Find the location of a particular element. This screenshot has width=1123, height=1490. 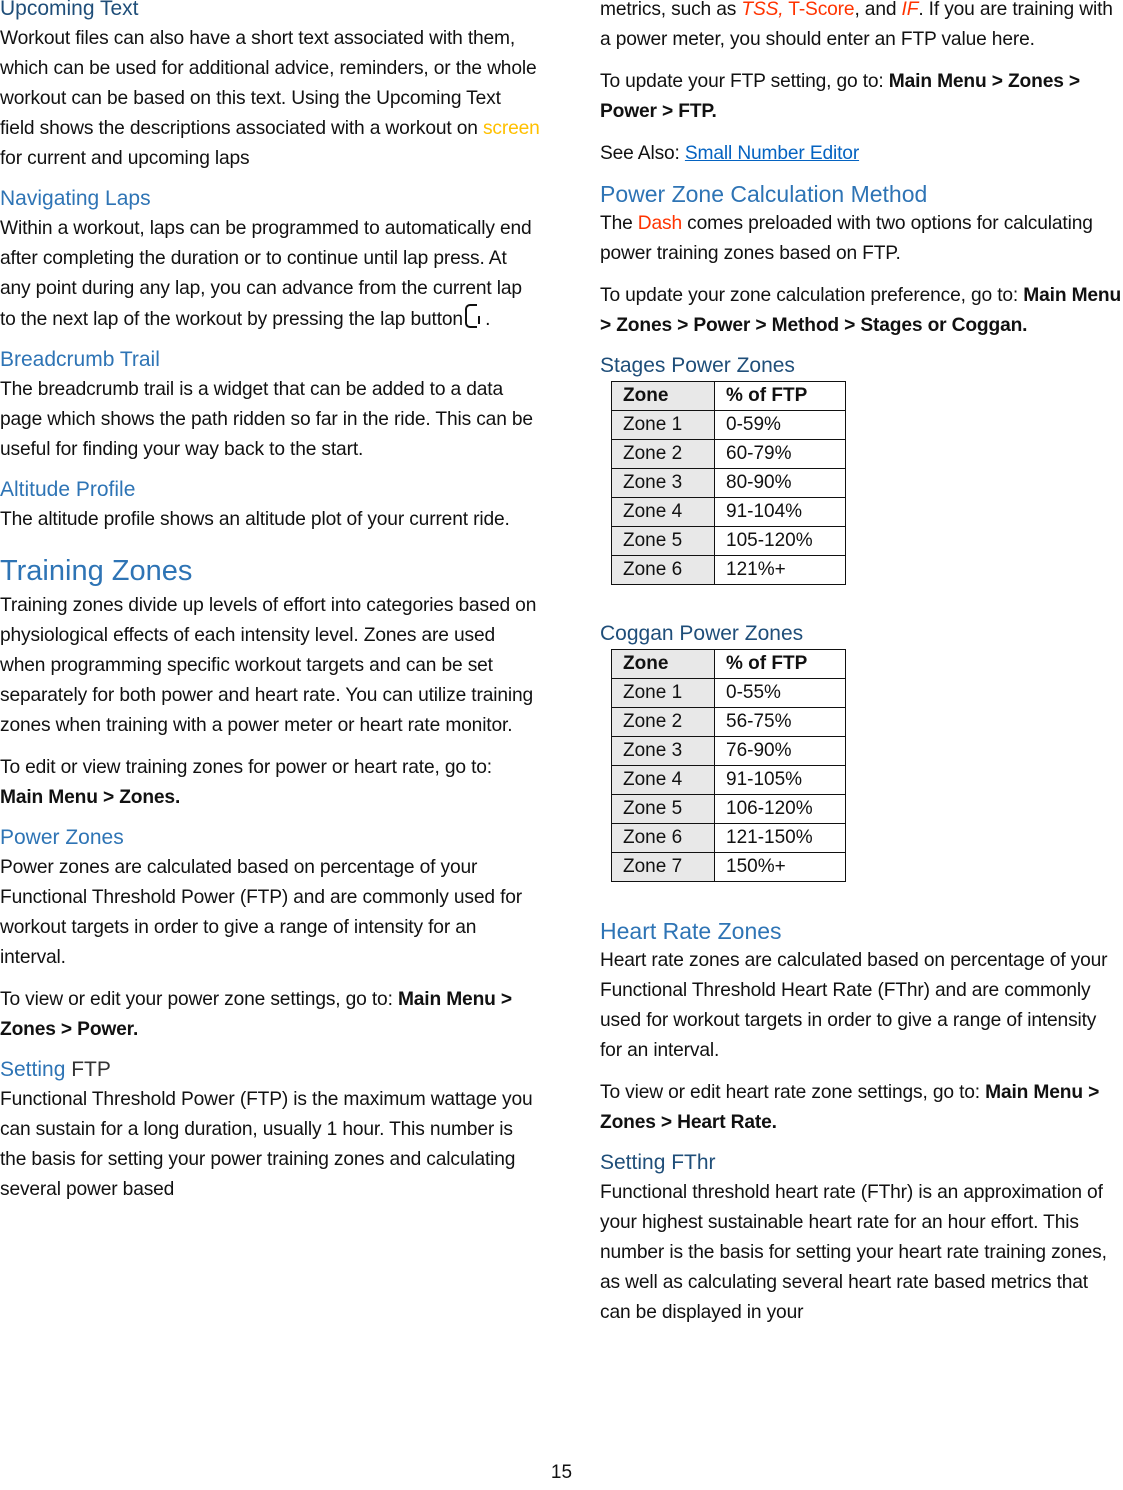

table-row: Zone 2 56-75% is located at coordinates (728, 722).